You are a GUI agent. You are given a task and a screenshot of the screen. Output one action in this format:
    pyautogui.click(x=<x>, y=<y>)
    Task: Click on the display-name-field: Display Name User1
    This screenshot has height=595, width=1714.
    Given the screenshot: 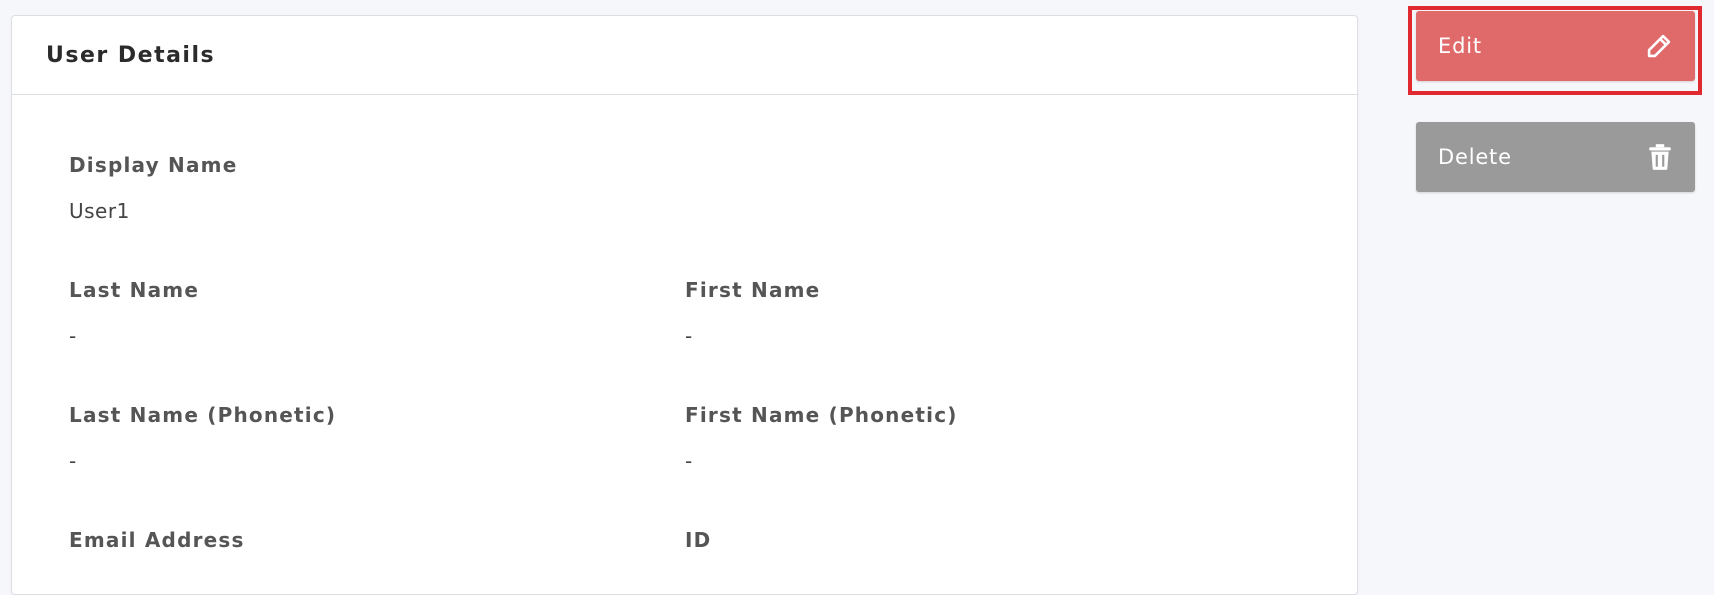 What is the action you would take?
    pyautogui.click(x=153, y=188)
    